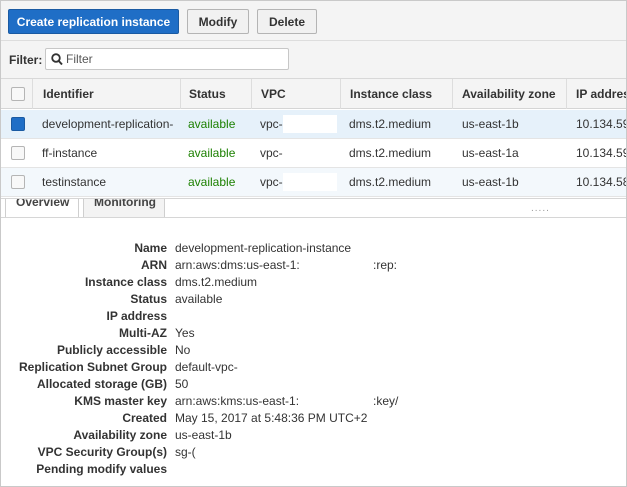 Image resolution: width=627 pixels, height=487 pixels. I want to click on detail-label: ARN, so click(154, 265).